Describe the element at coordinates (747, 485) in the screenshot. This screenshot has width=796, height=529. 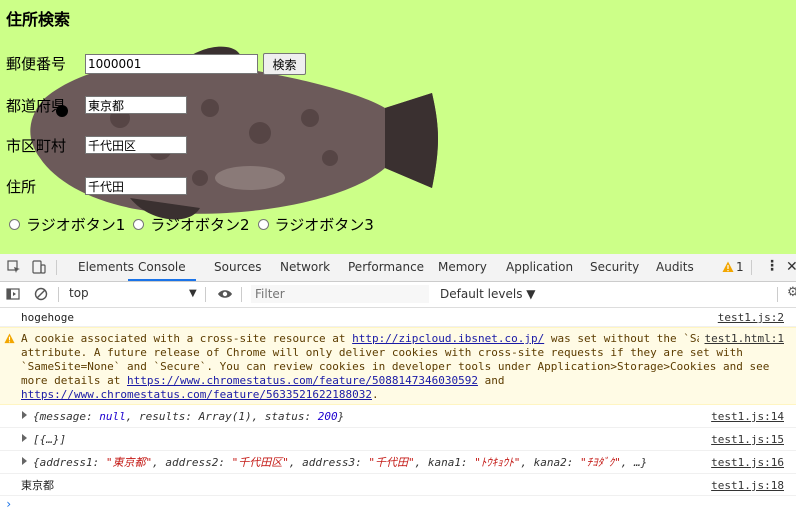
I see `source-link: test1.js:18` at that location.